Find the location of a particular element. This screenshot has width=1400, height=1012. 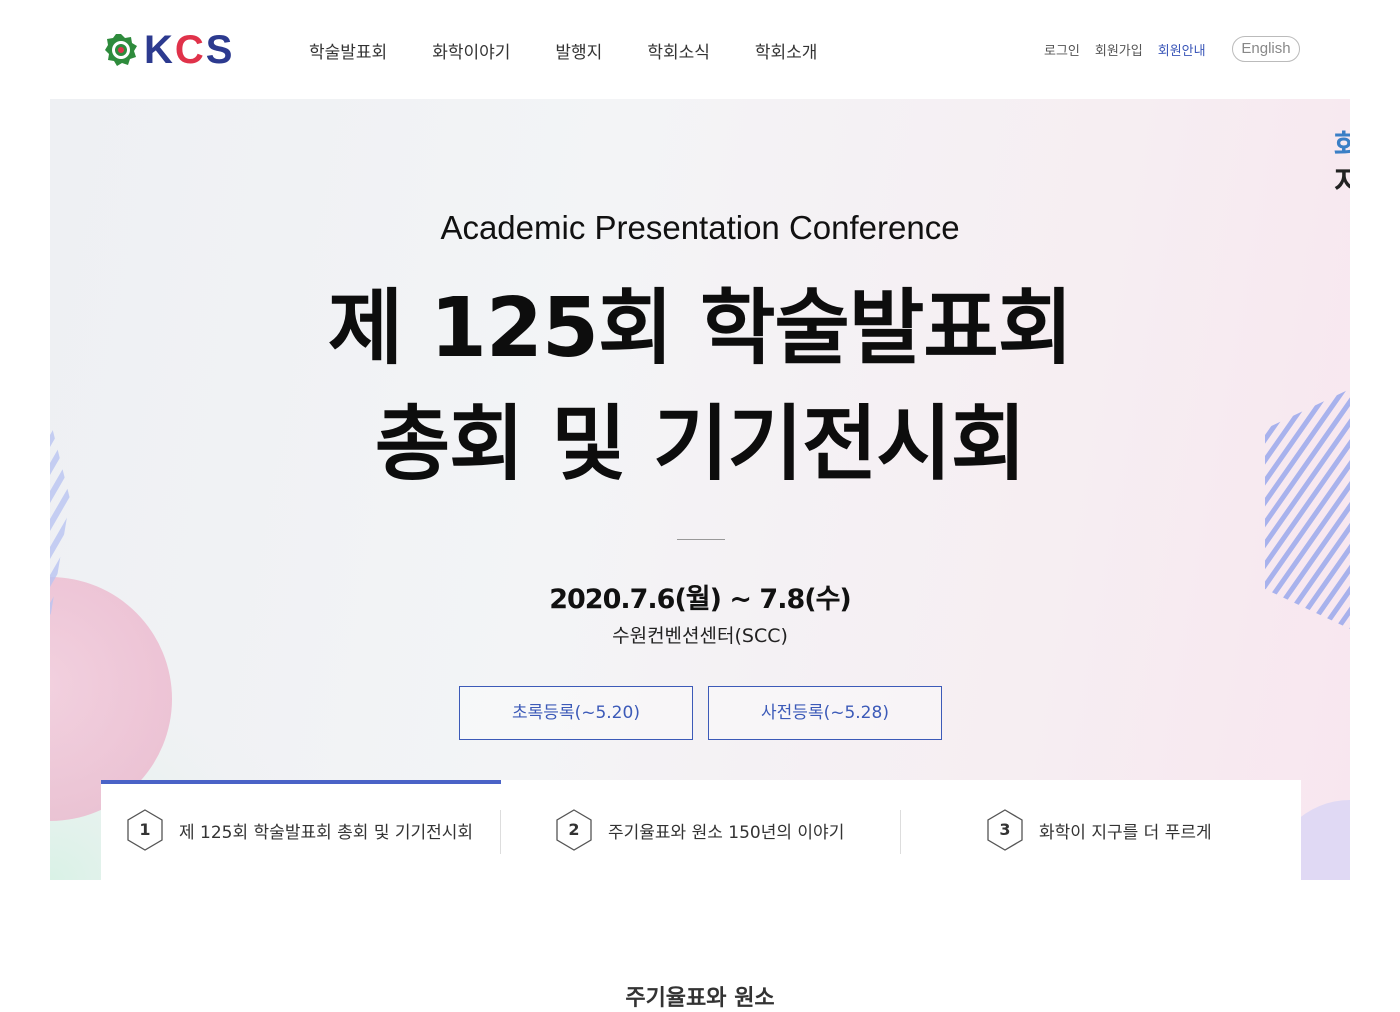

section-title: 주기율표와 원소 is located at coordinates (700, 998).